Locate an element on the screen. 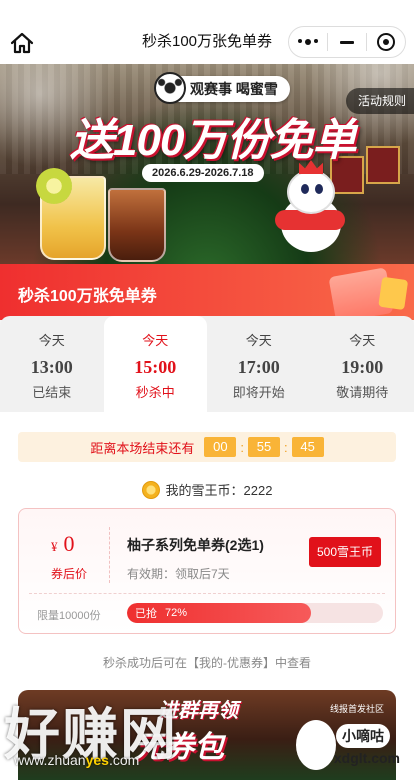 The height and width of the screenshot is (780, 414). lemon-slice-illustration is located at coordinates (54, 186).